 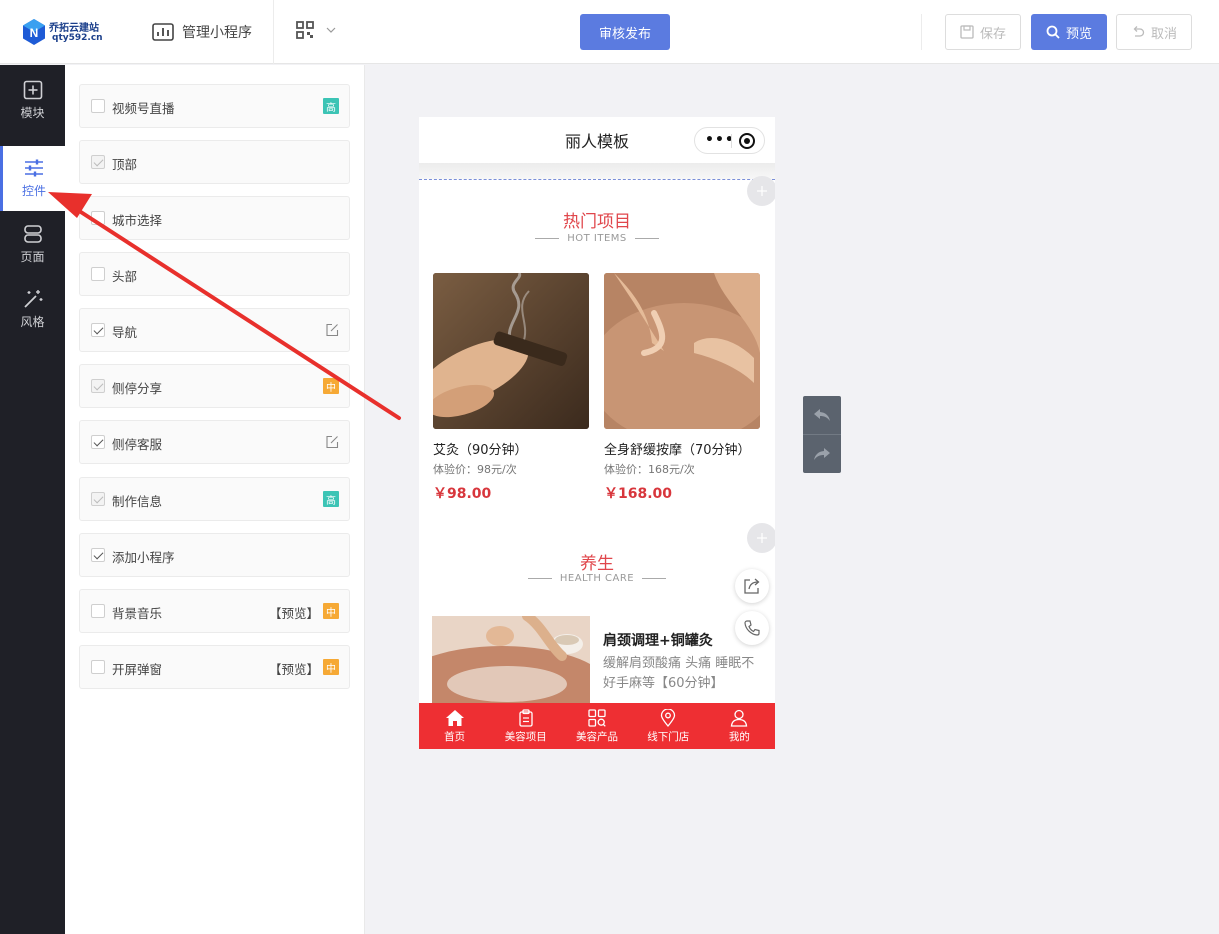 I want to click on health-item-image, so click(x=511, y=661).